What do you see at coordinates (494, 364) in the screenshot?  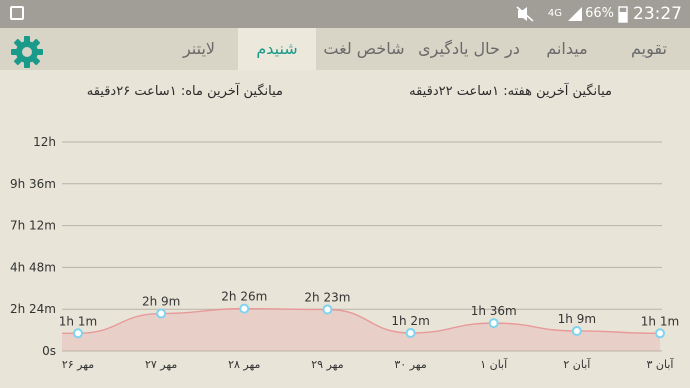 I see `x-tick-label: ۱ آبان` at bounding box center [494, 364].